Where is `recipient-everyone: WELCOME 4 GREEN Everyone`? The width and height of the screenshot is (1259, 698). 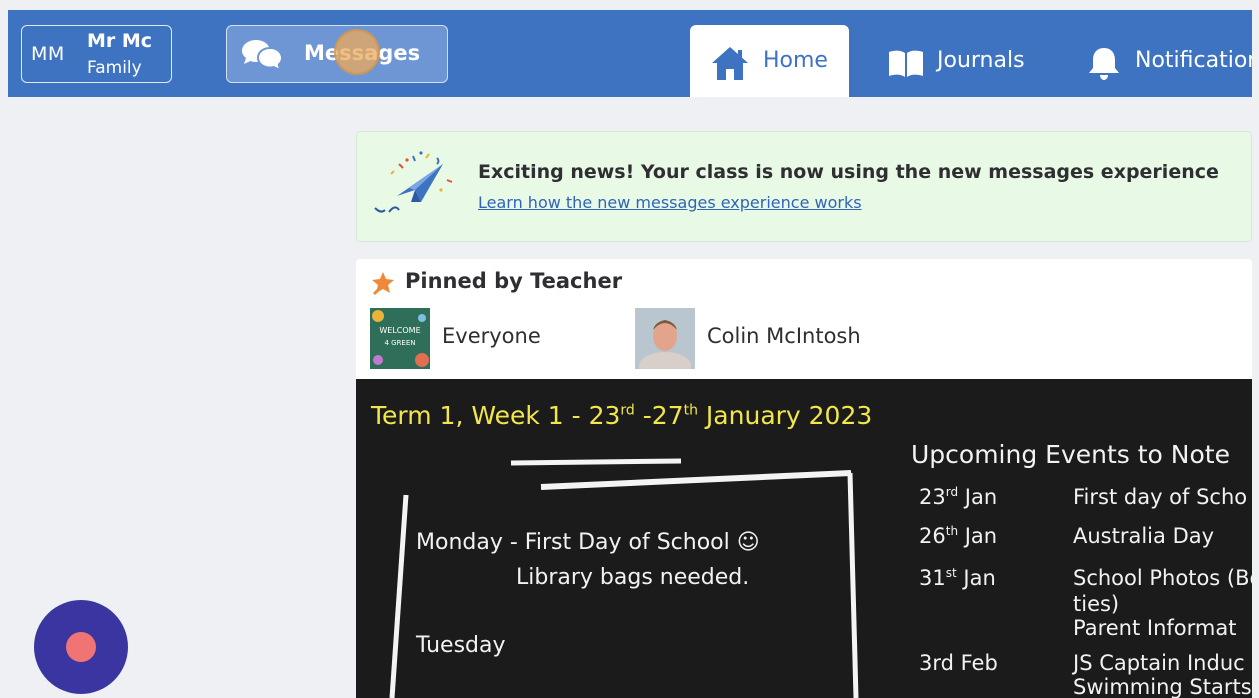 recipient-everyone: WELCOME 4 GREEN Everyone is located at coordinates (490, 338).